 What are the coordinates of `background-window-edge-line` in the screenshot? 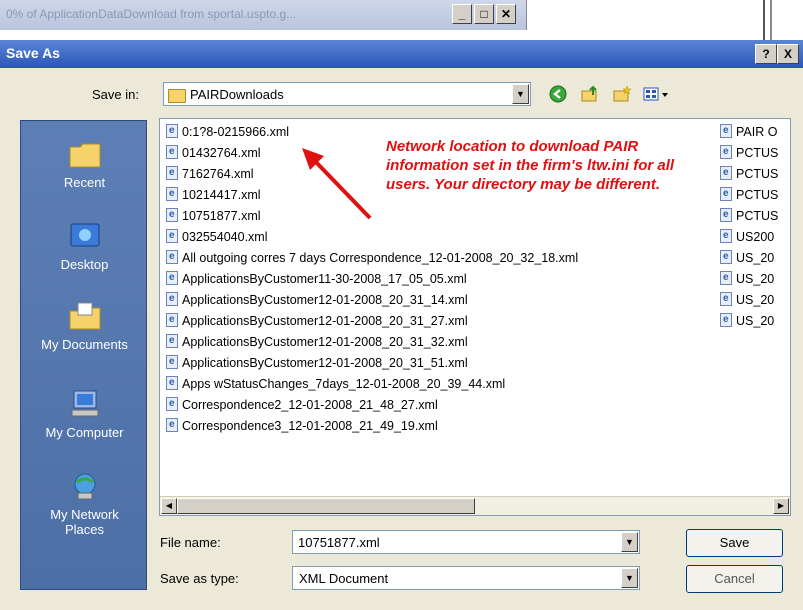 It's located at (771, 20).